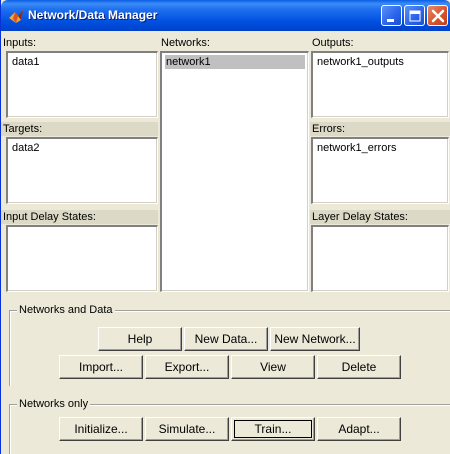 This screenshot has width=450, height=454. Describe the element at coordinates (16, 16) in the screenshot. I see `matlab-logo-icon` at that location.